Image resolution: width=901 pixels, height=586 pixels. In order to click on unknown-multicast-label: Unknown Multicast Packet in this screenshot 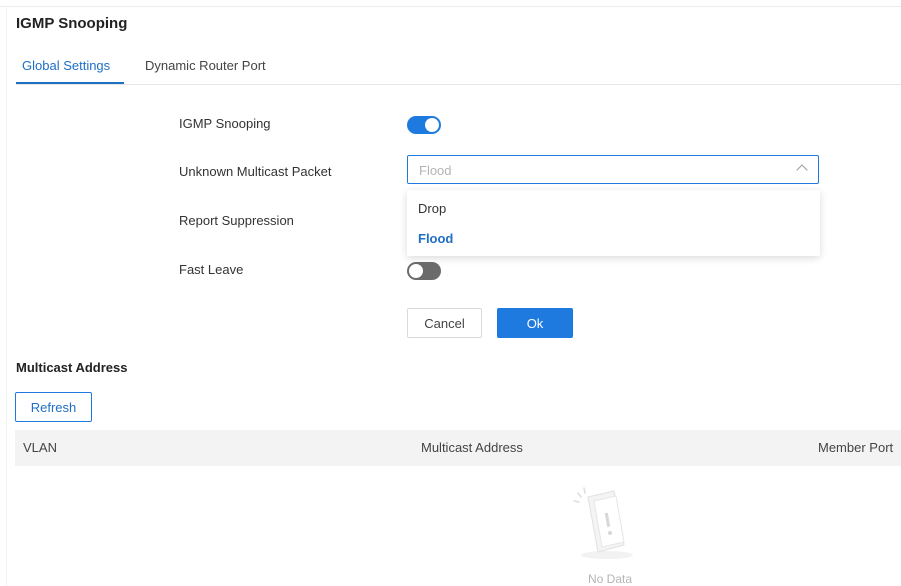, I will do `click(255, 171)`.